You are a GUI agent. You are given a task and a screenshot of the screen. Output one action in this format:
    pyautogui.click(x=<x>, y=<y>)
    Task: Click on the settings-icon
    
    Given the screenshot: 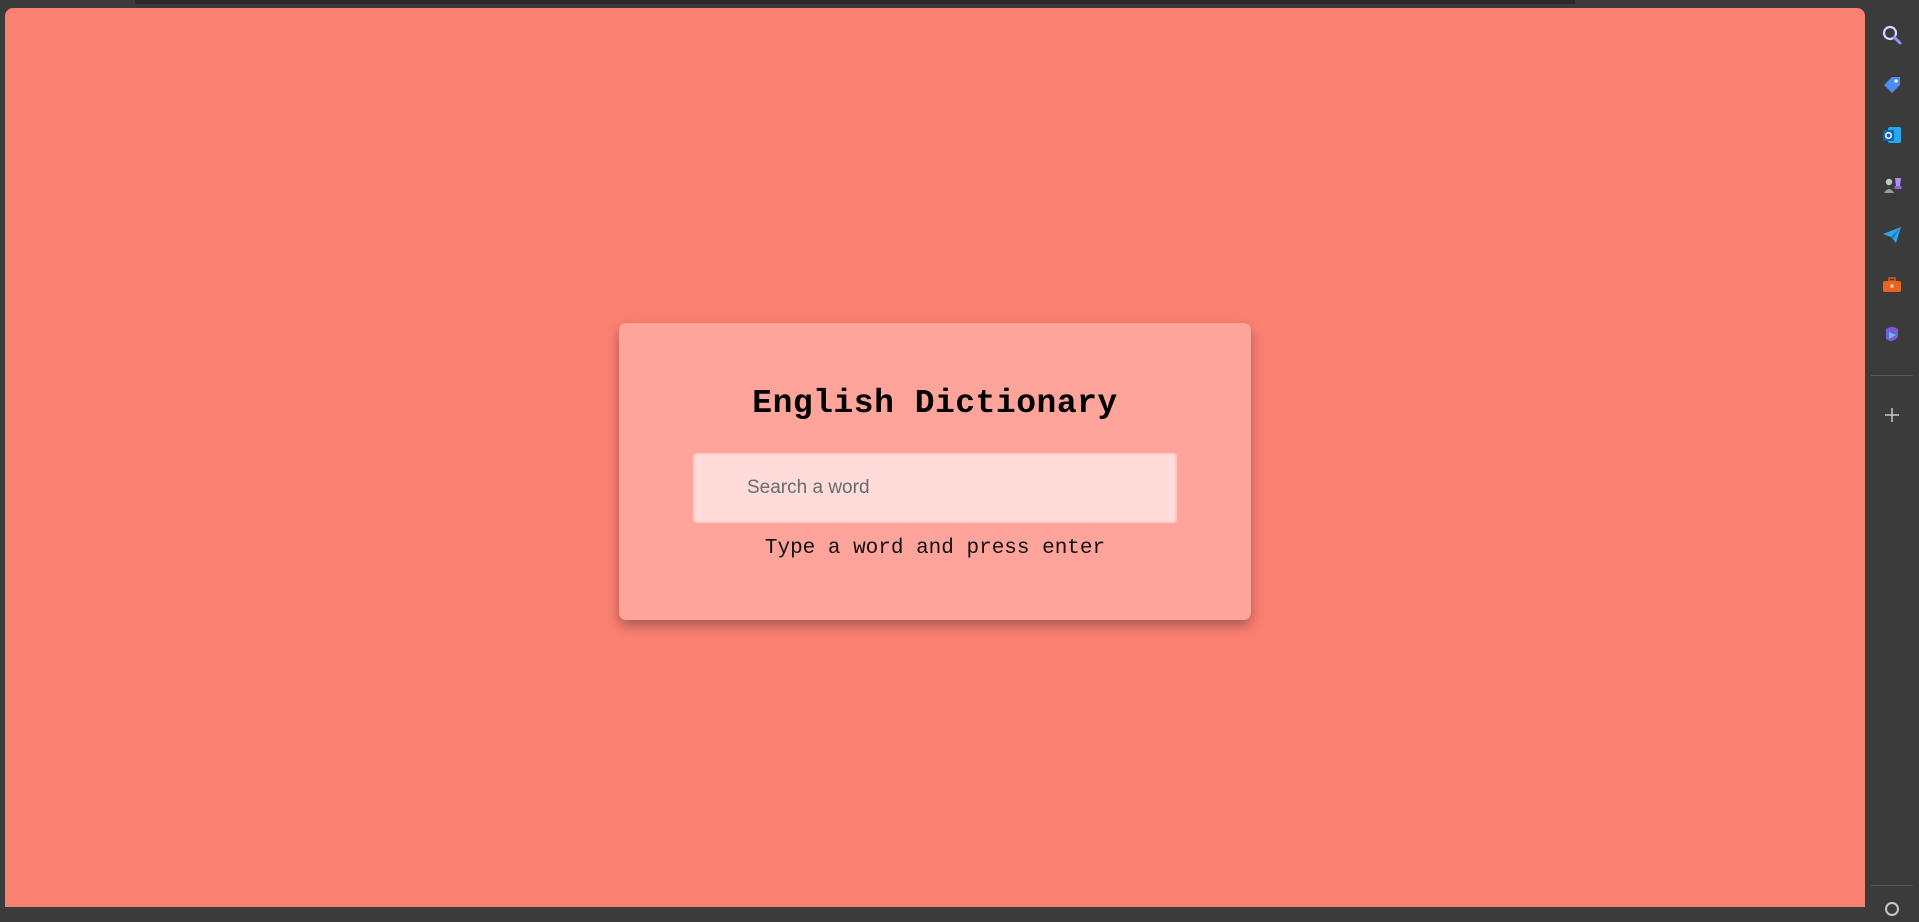 What is the action you would take?
    pyautogui.click(x=1892, y=909)
    